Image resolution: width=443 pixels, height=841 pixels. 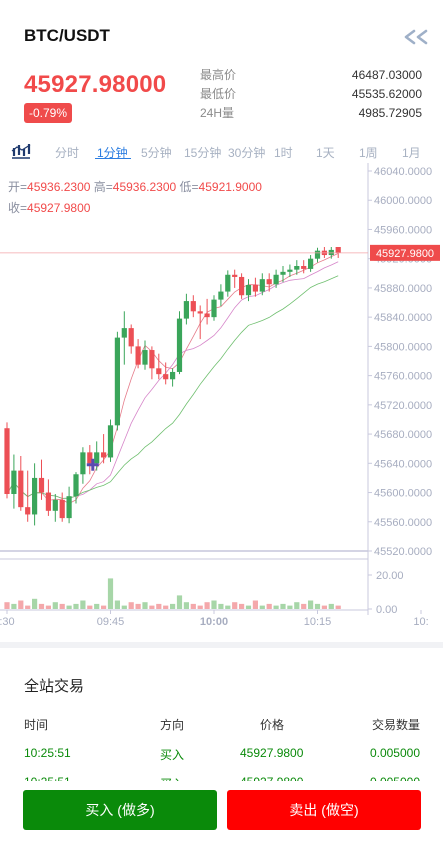 I want to click on stat-value: 45535.62000, so click(x=386, y=94).